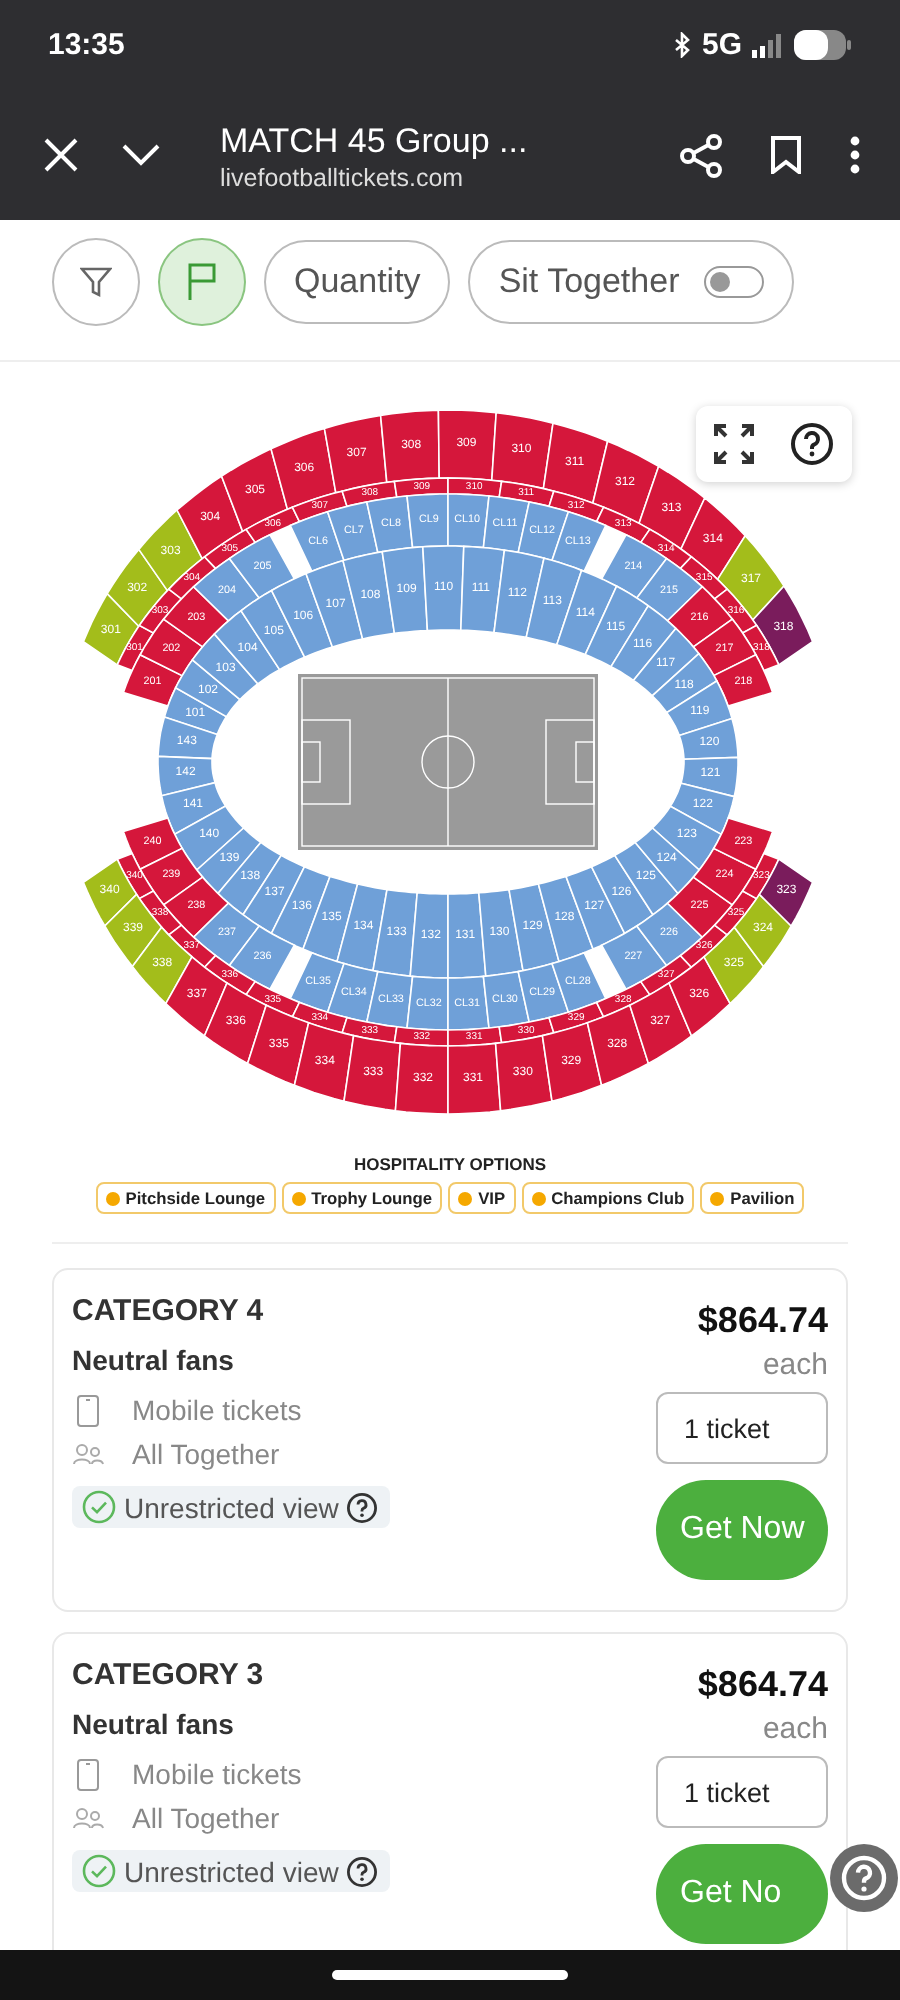 This screenshot has width=900, height=2000. What do you see at coordinates (768, 45) in the screenshot?
I see `signal-icon` at bounding box center [768, 45].